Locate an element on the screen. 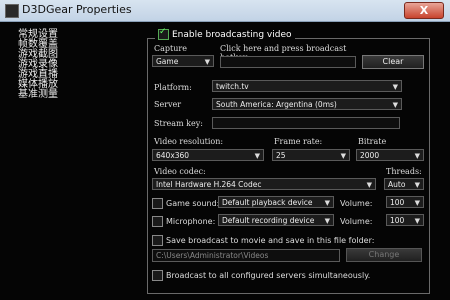 The image size is (450, 300). capture-select: Game ▼ is located at coordinates (183, 61).